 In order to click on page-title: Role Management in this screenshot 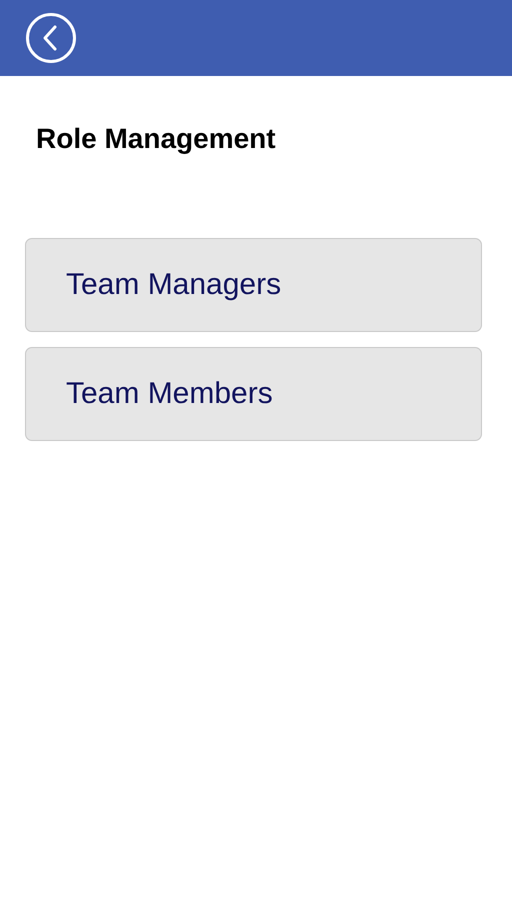, I will do `click(156, 139)`.